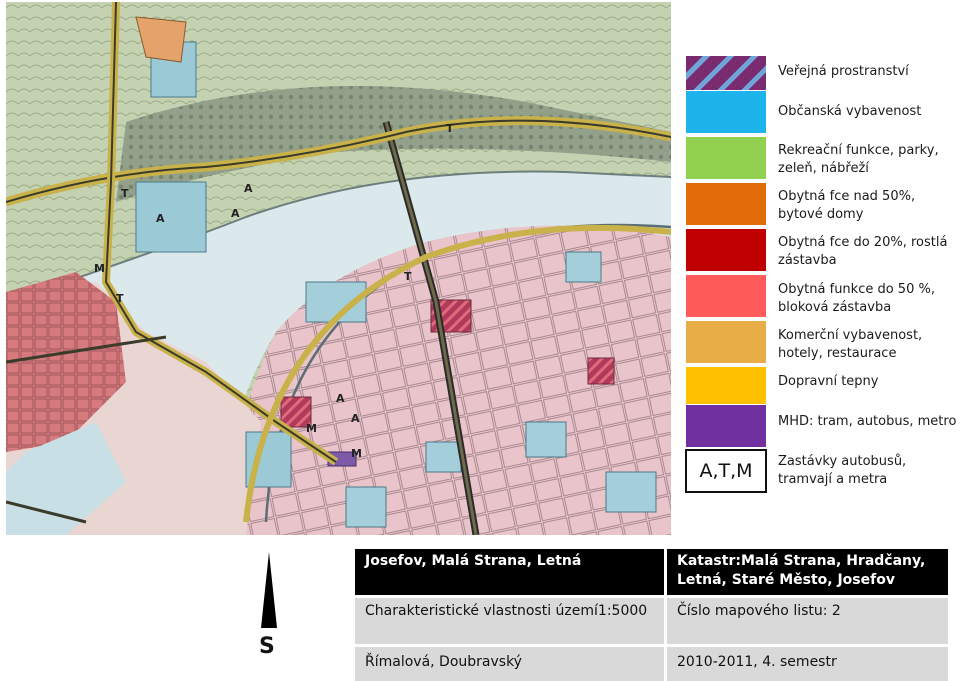  What do you see at coordinates (858, 159) in the screenshot?
I see `legend-label-recreation: Rekreační funkce, parky, zeleň, nábřeží` at bounding box center [858, 159].